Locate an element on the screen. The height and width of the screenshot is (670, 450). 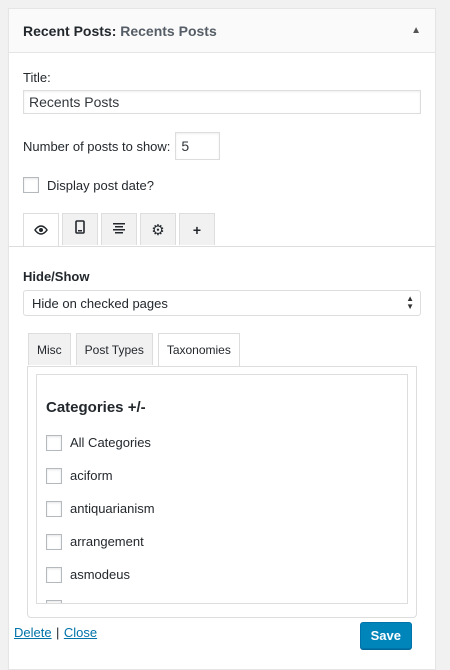
widget-tabs: ⚙ + is located at coordinates (222, 229).